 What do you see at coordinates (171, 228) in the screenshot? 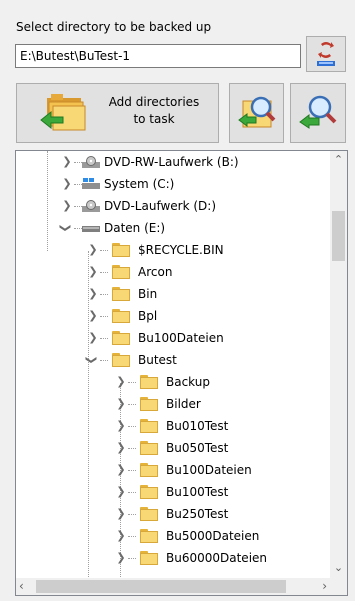
I see `tree-item-drive-e: ❯ Daten (E:)` at bounding box center [171, 228].